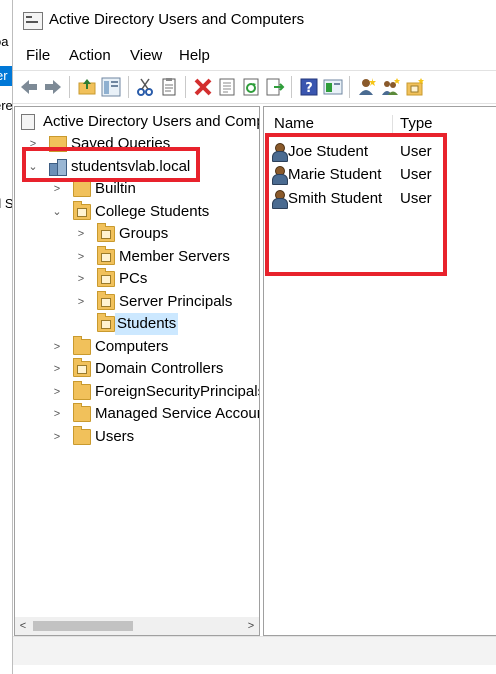 This screenshot has width=496, height=674. Describe the element at coordinates (169, 87) in the screenshot. I see `copy-icon` at that location.